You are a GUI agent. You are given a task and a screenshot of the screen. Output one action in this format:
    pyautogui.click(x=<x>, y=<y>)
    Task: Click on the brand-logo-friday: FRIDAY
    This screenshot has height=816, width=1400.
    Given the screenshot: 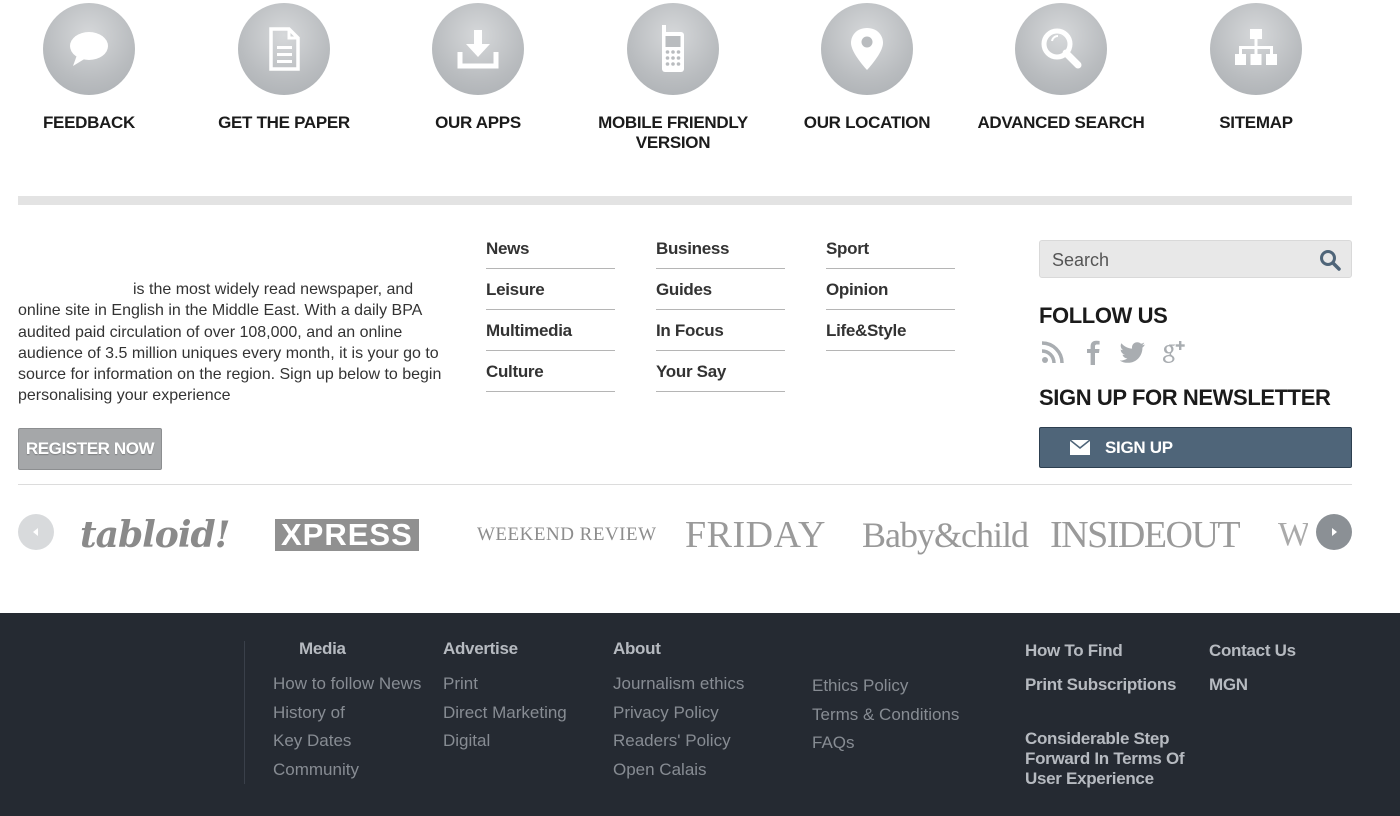 What is the action you would take?
    pyautogui.click(x=755, y=535)
    